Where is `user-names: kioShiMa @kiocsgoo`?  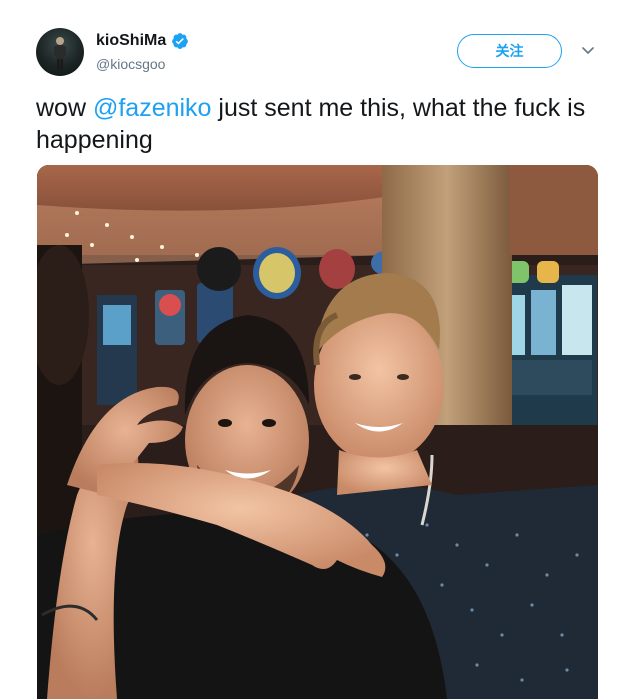
user-names: kioShiMa @kiocsgoo is located at coordinates (142, 52).